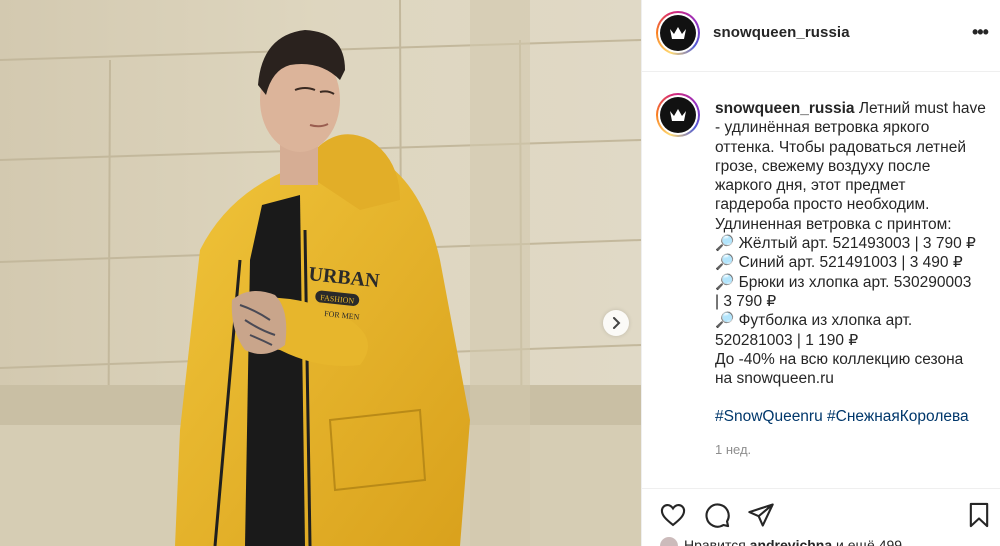 The height and width of the screenshot is (546, 1000). I want to click on caption-line: грозе, свежему воздуху после, so click(823, 166).